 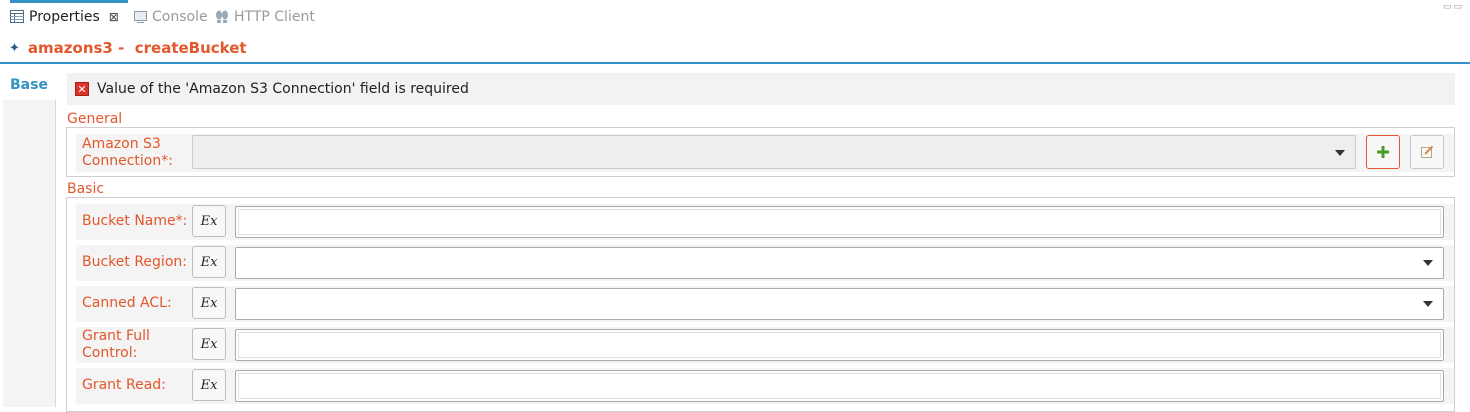 I want to click on close-tab-icon: ⊠, so click(x=114, y=17).